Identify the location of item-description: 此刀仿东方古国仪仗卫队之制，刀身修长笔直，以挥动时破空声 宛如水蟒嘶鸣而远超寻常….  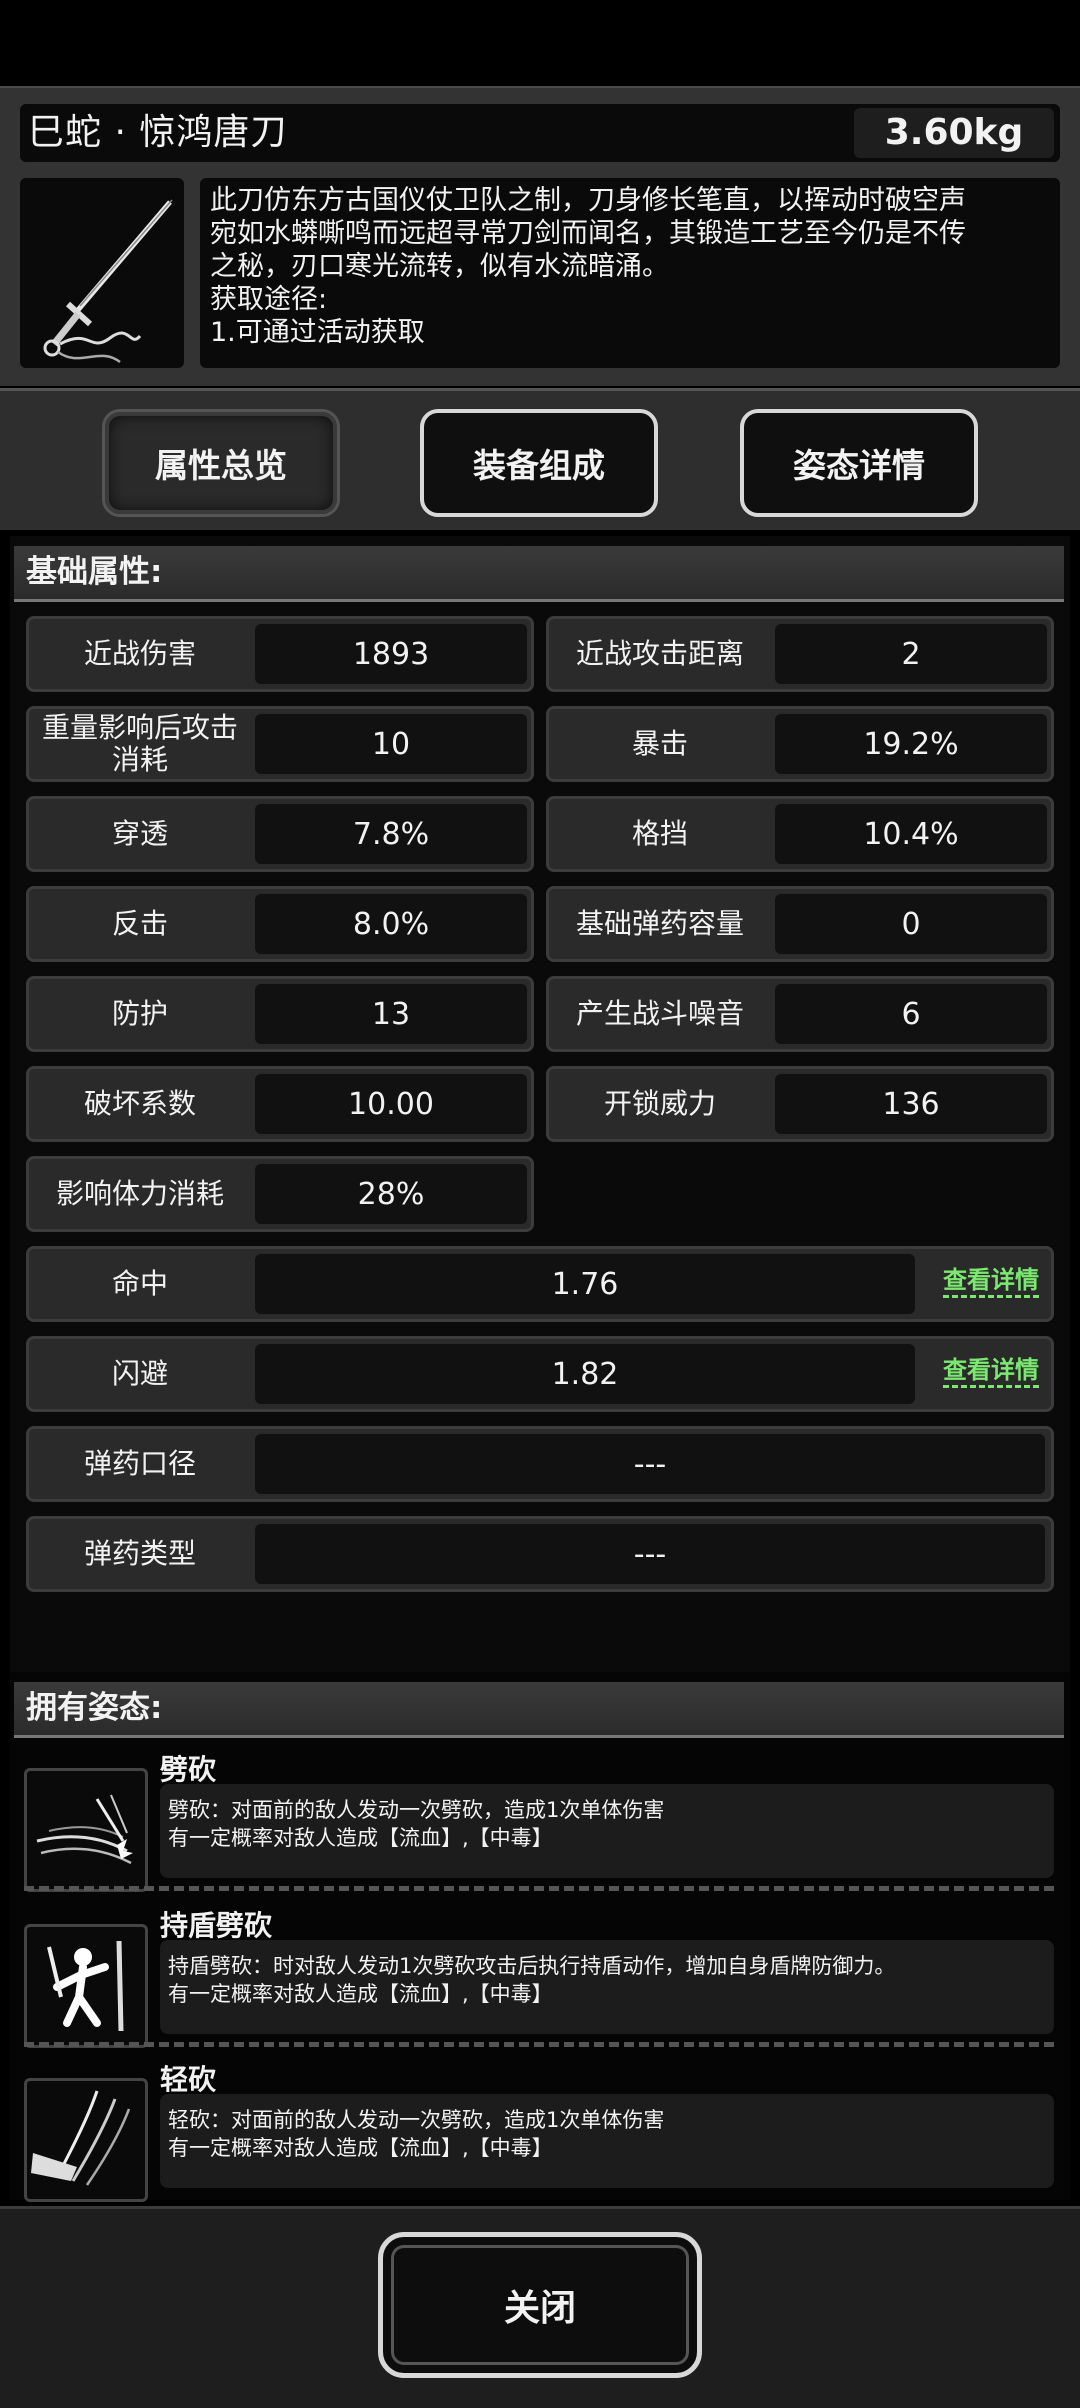
(630, 273).